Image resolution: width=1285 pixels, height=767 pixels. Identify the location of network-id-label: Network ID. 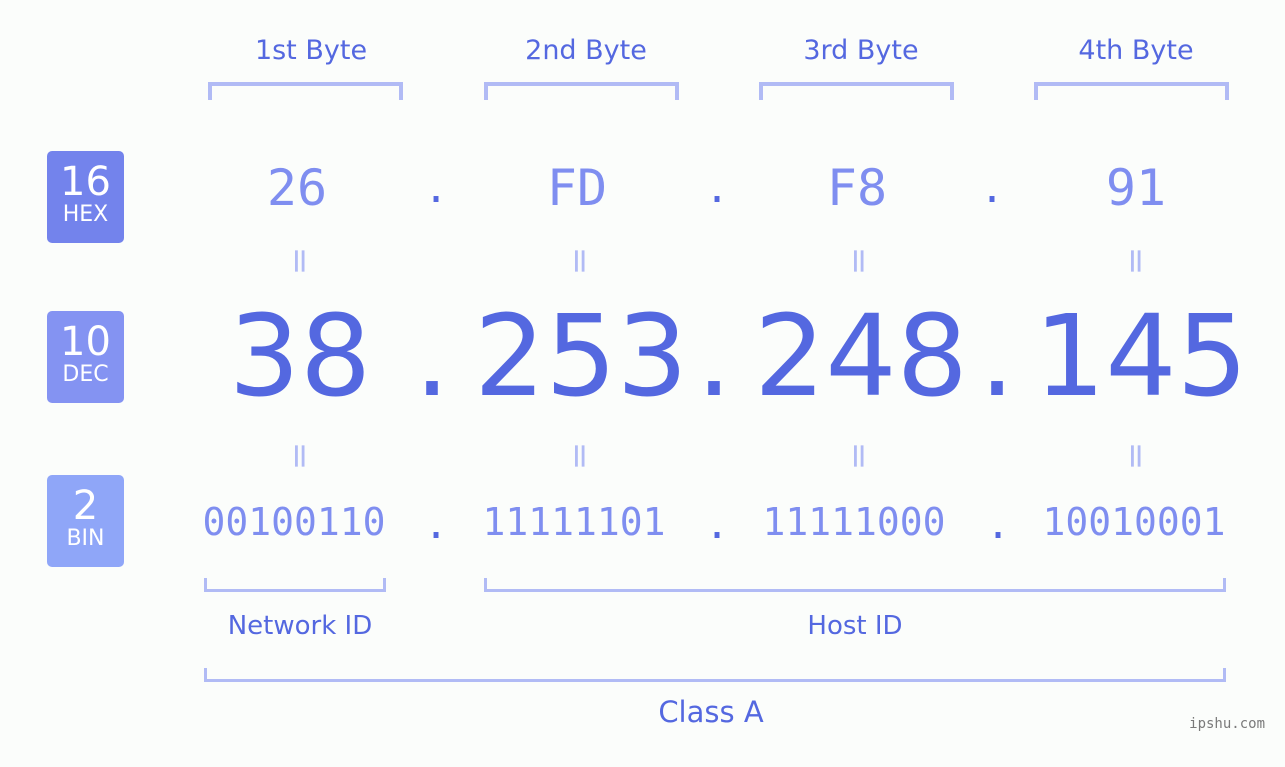
(300, 626).